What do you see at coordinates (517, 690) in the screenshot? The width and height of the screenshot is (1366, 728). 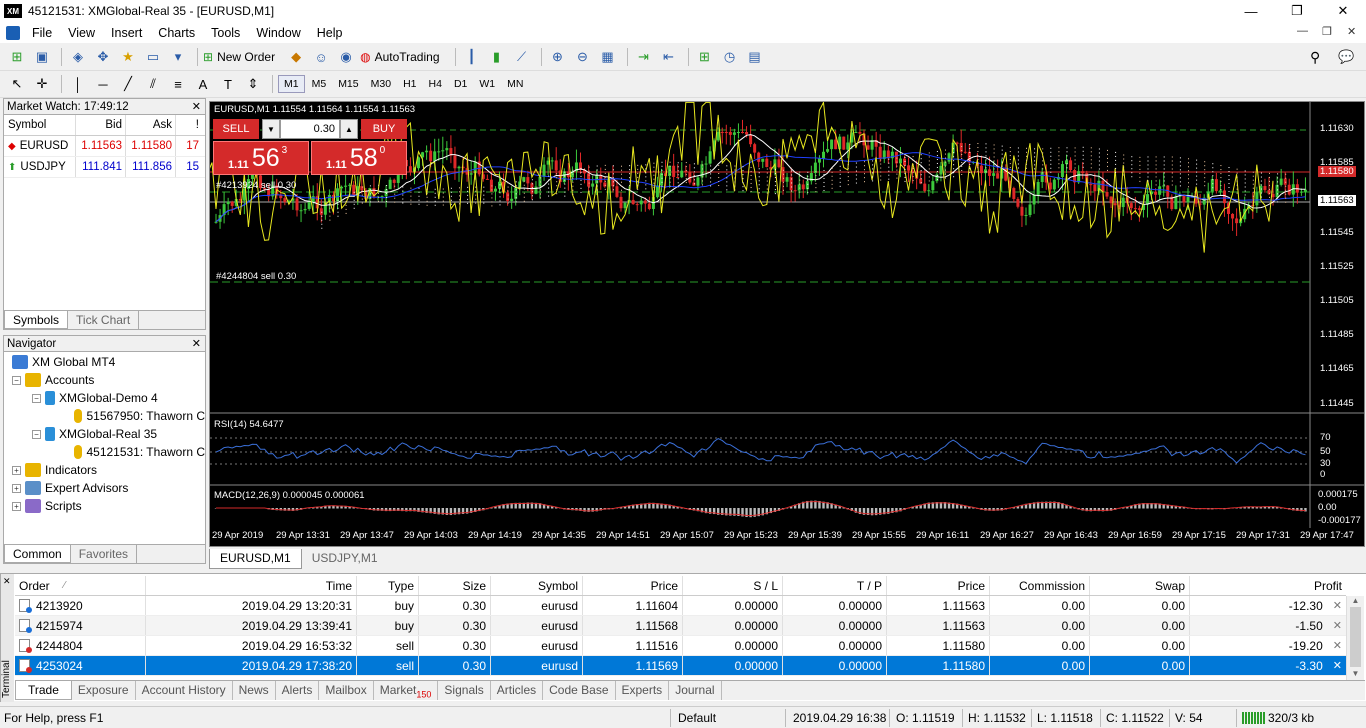 I see `tab-articles: Articles` at bounding box center [517, 690].